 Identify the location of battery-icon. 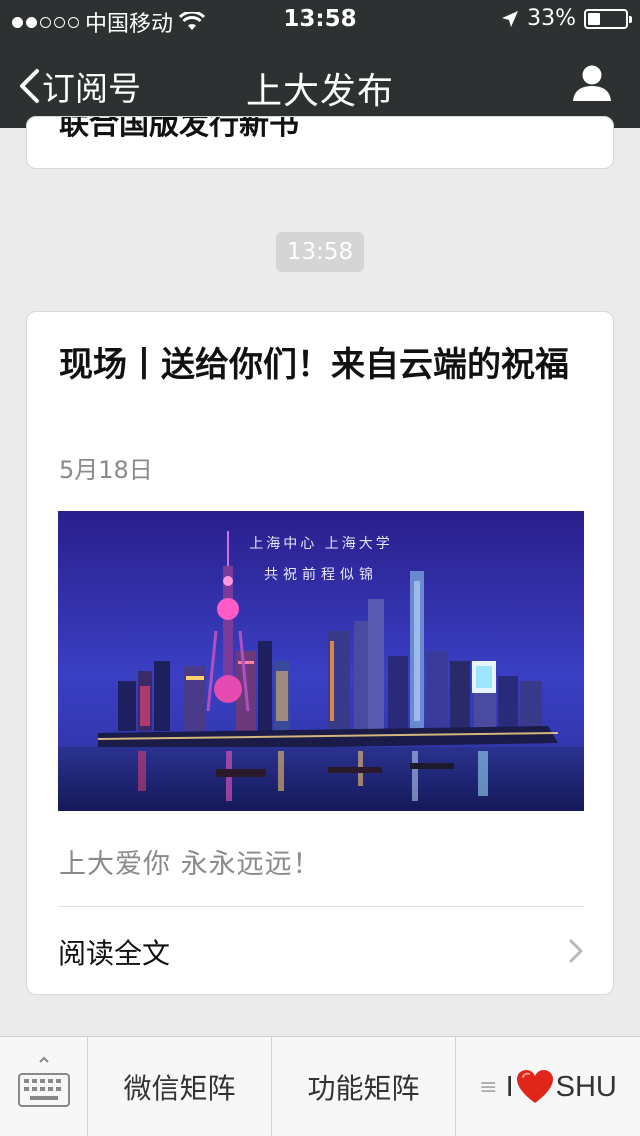
(608, 18).